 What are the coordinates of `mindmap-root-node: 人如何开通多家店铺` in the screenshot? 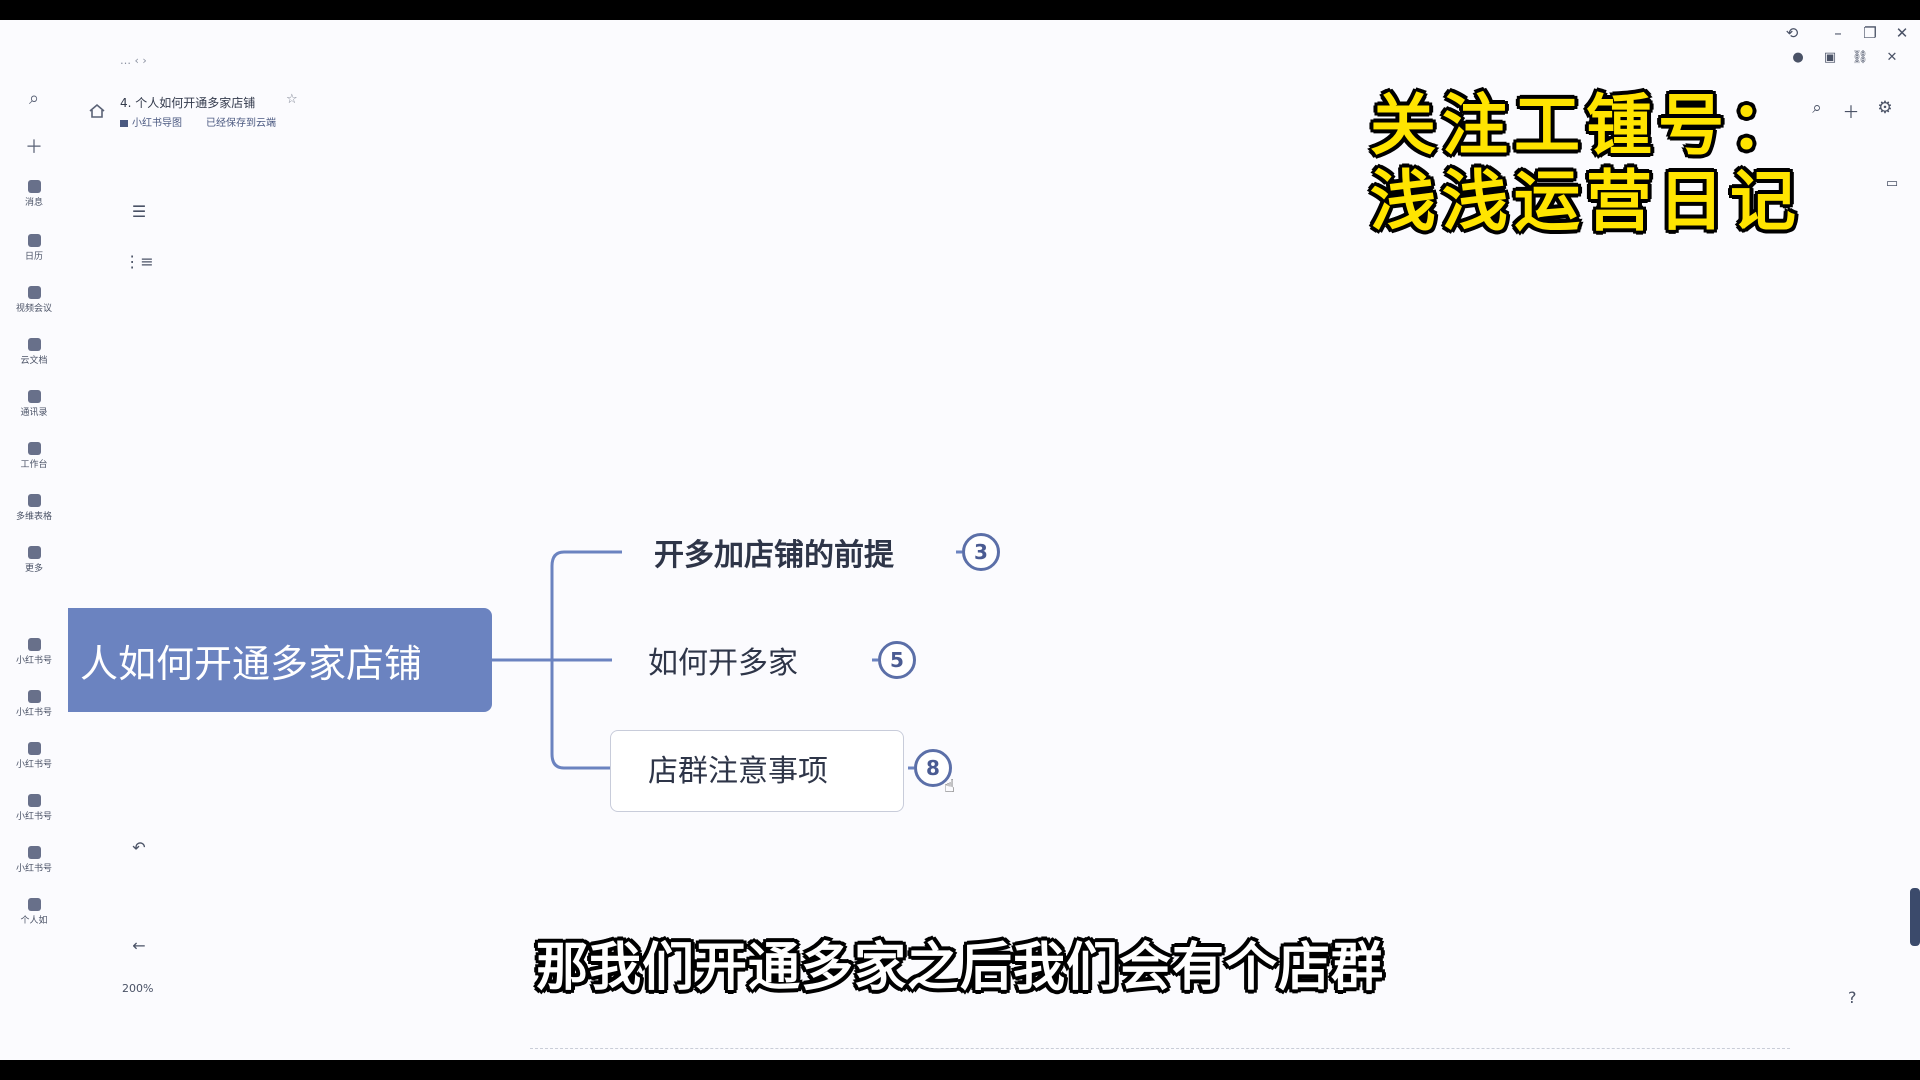 It's located at (280, 660).